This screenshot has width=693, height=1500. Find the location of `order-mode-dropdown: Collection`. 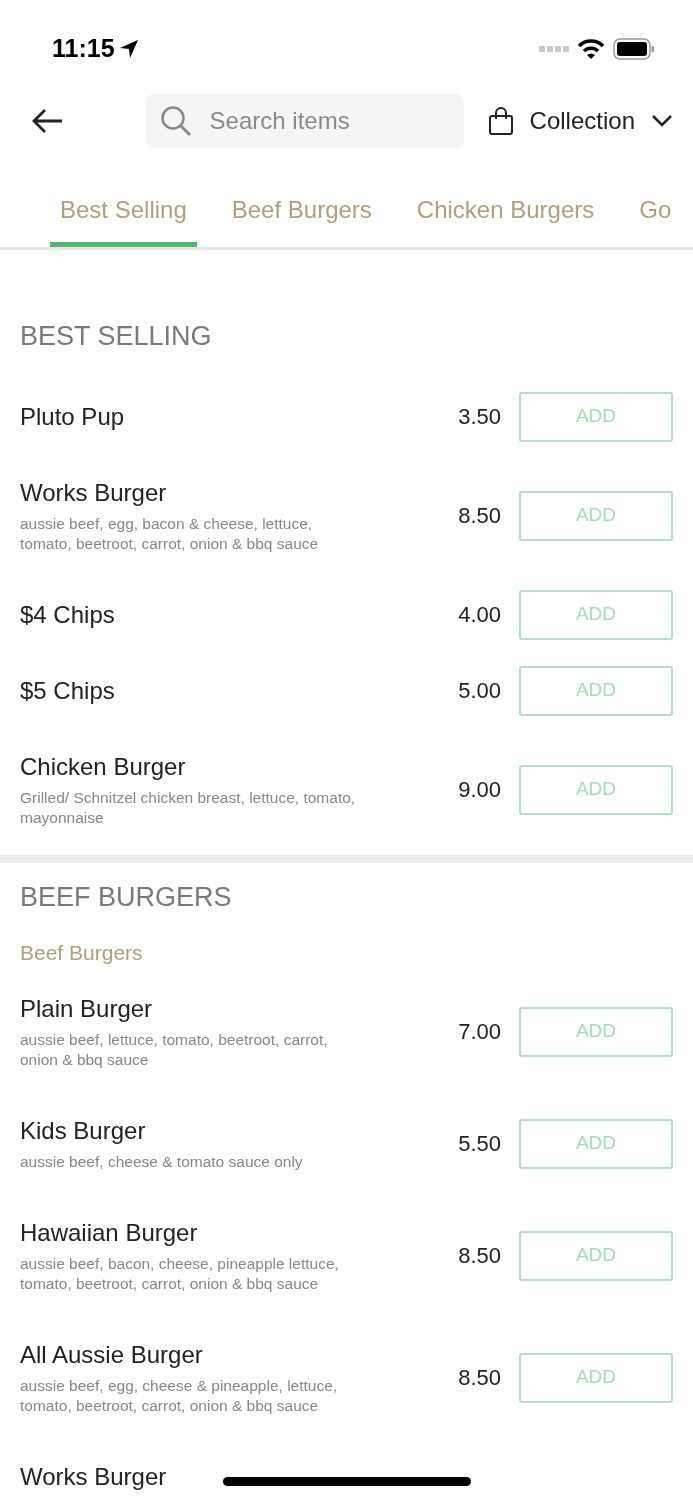

order-mode-dropdown: Collection is located at coordinates (580, 121).